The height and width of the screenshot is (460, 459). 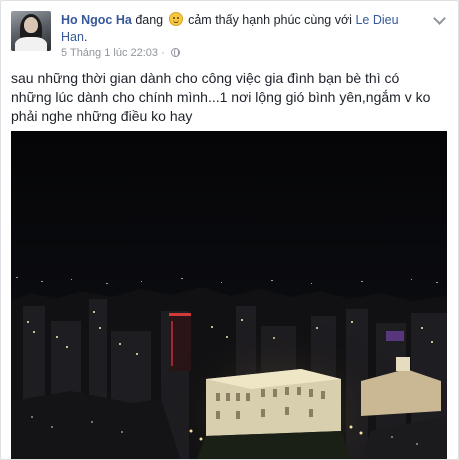 I want to click on post-timestamp: 5 Tháng 1 lúc 22:03, so click(x=109, y=53).